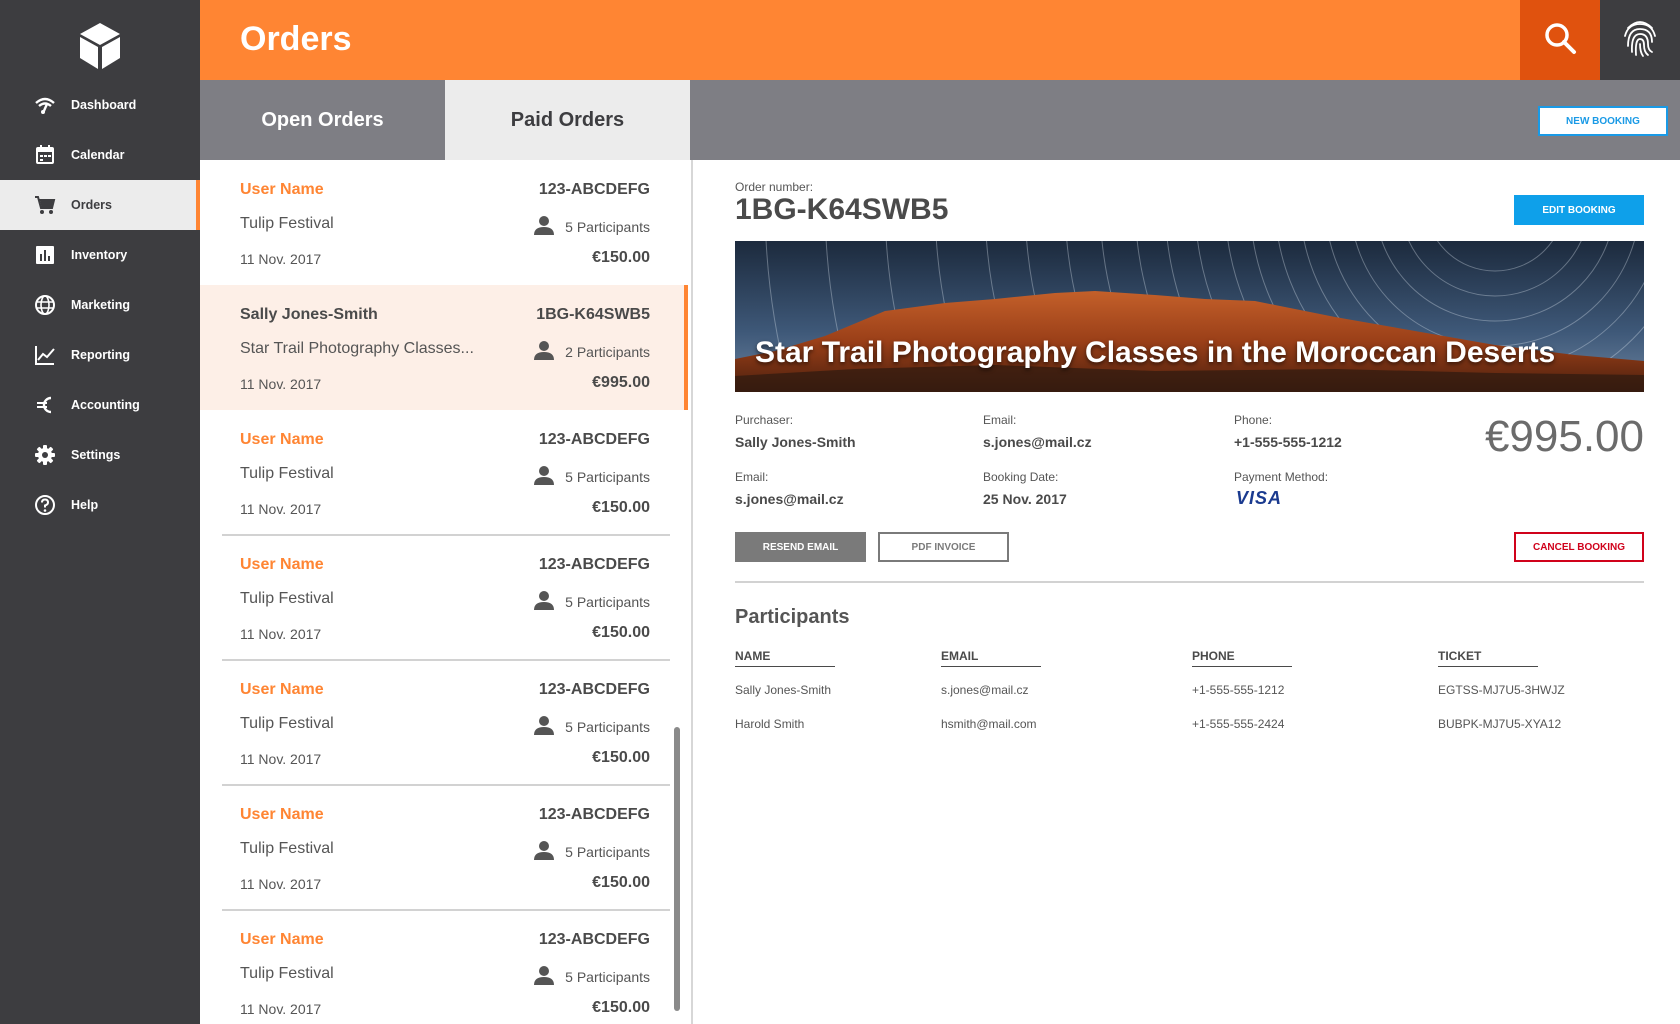 The height and width of the screenshot is (1024, 1680). What do you see at coordinates (985, 690) in the screenshot?
I see `participant-email: s.jones@mail.cz` at bounding box center [985, 690].